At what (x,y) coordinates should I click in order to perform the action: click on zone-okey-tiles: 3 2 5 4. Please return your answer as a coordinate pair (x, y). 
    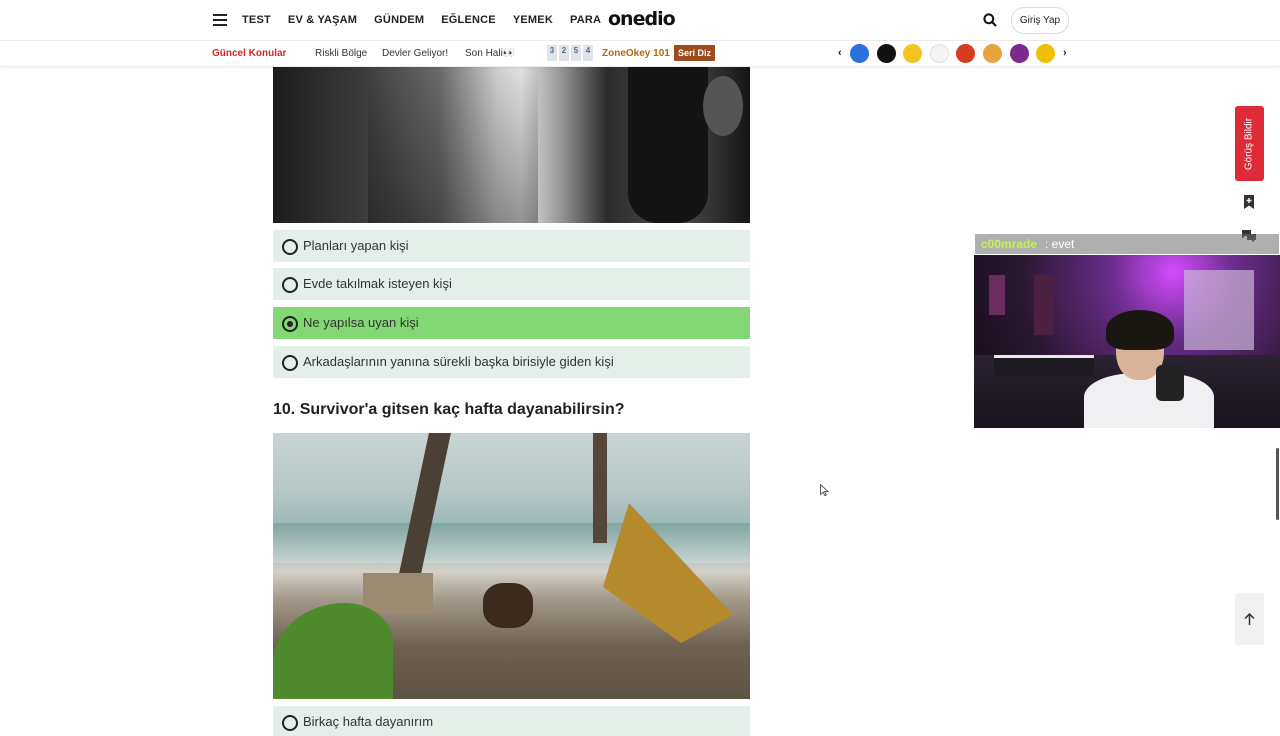
    Looking at the image, I should click on (571, 53).